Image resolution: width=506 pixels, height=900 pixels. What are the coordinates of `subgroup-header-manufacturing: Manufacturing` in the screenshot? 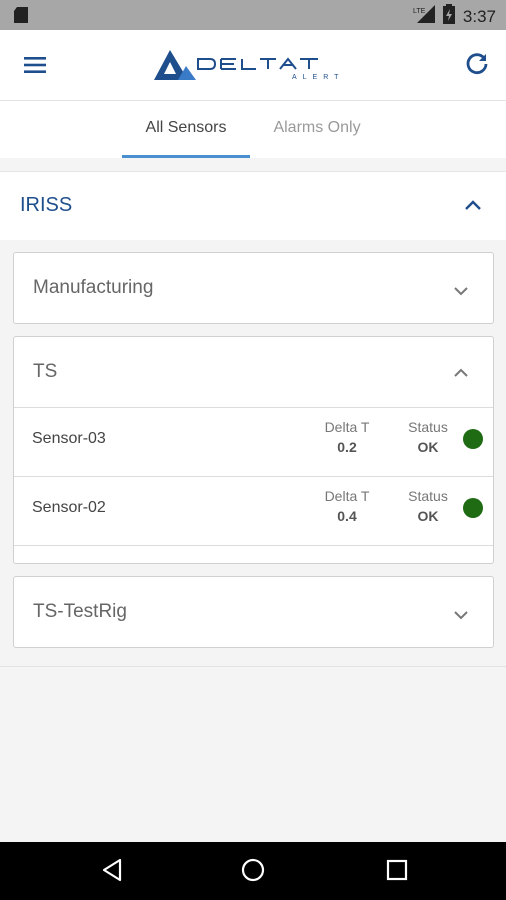 It's located at (253, 288).